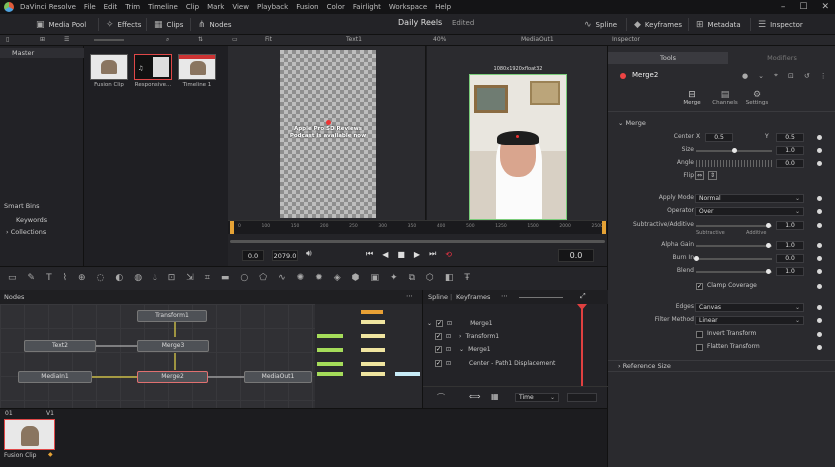 The width and height of the screenshot is (835, 467). What do you see at coordinates (803, 7) in the screenshot?
I see `maximize-icon: ☐` at bounding box center [803, 7].